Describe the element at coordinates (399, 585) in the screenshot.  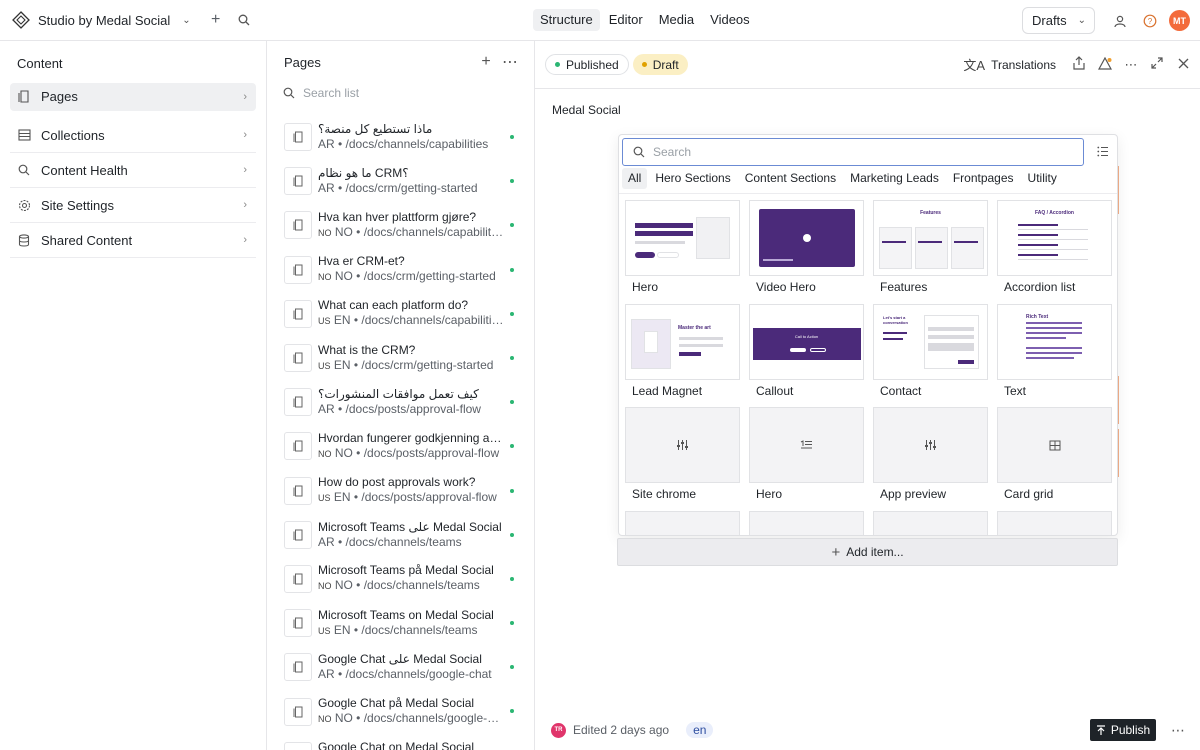
I see `page-meta: NO NO • /docs/channels/teams` at that location.